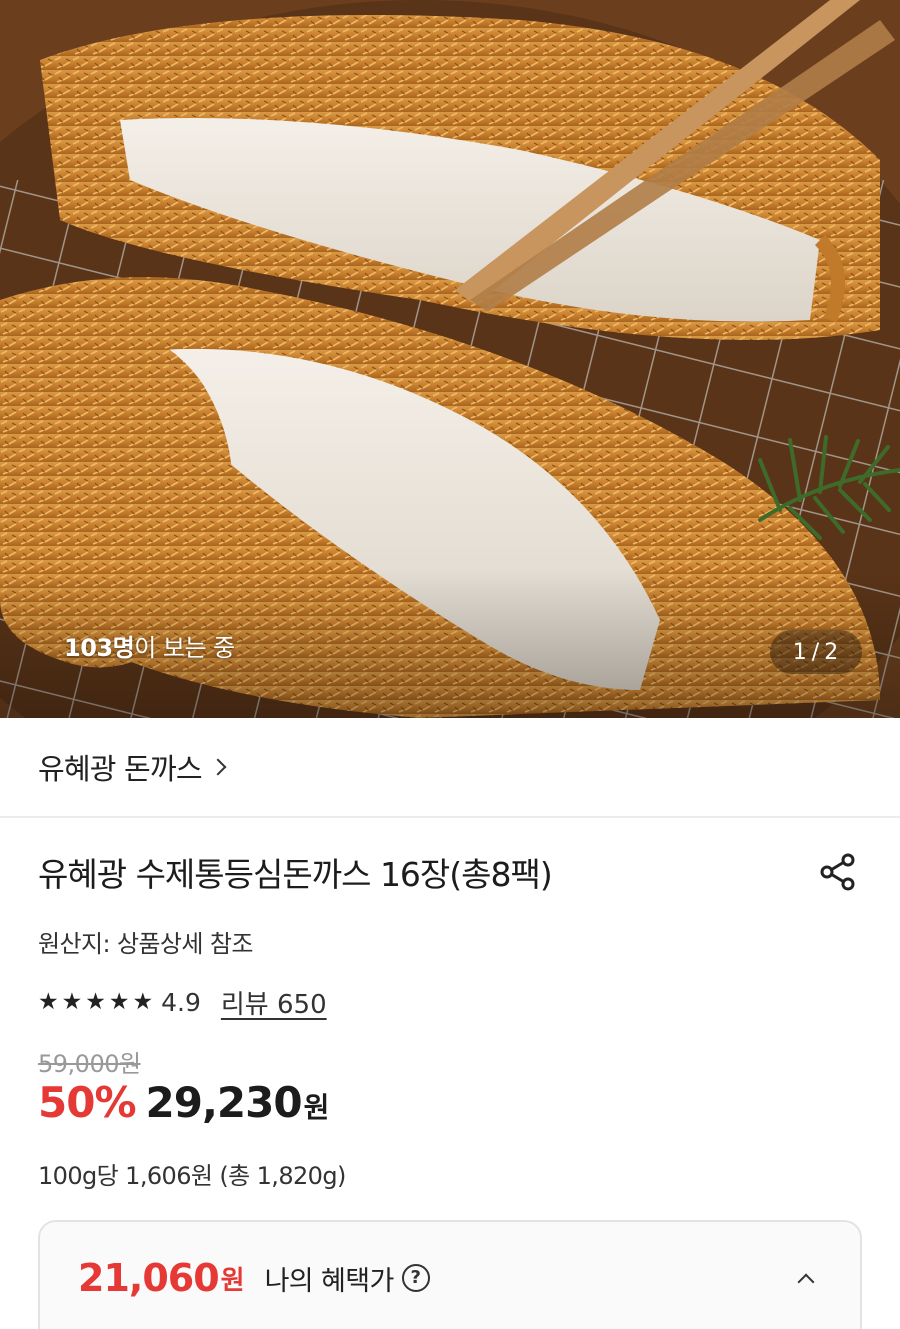 This screenshot has width=900, height=1329. Describe the element at coordinates (89, 1064) in the screenshot. I see `original-price: 59,000원` at that location.